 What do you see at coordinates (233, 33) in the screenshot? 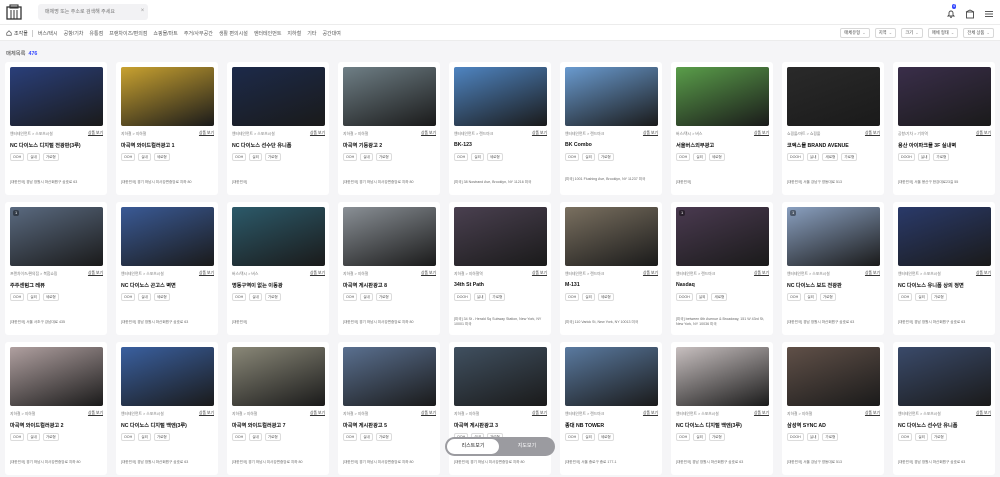
I see `nav-item-6: 생활 편의시설` at bounding box center [233, 33].